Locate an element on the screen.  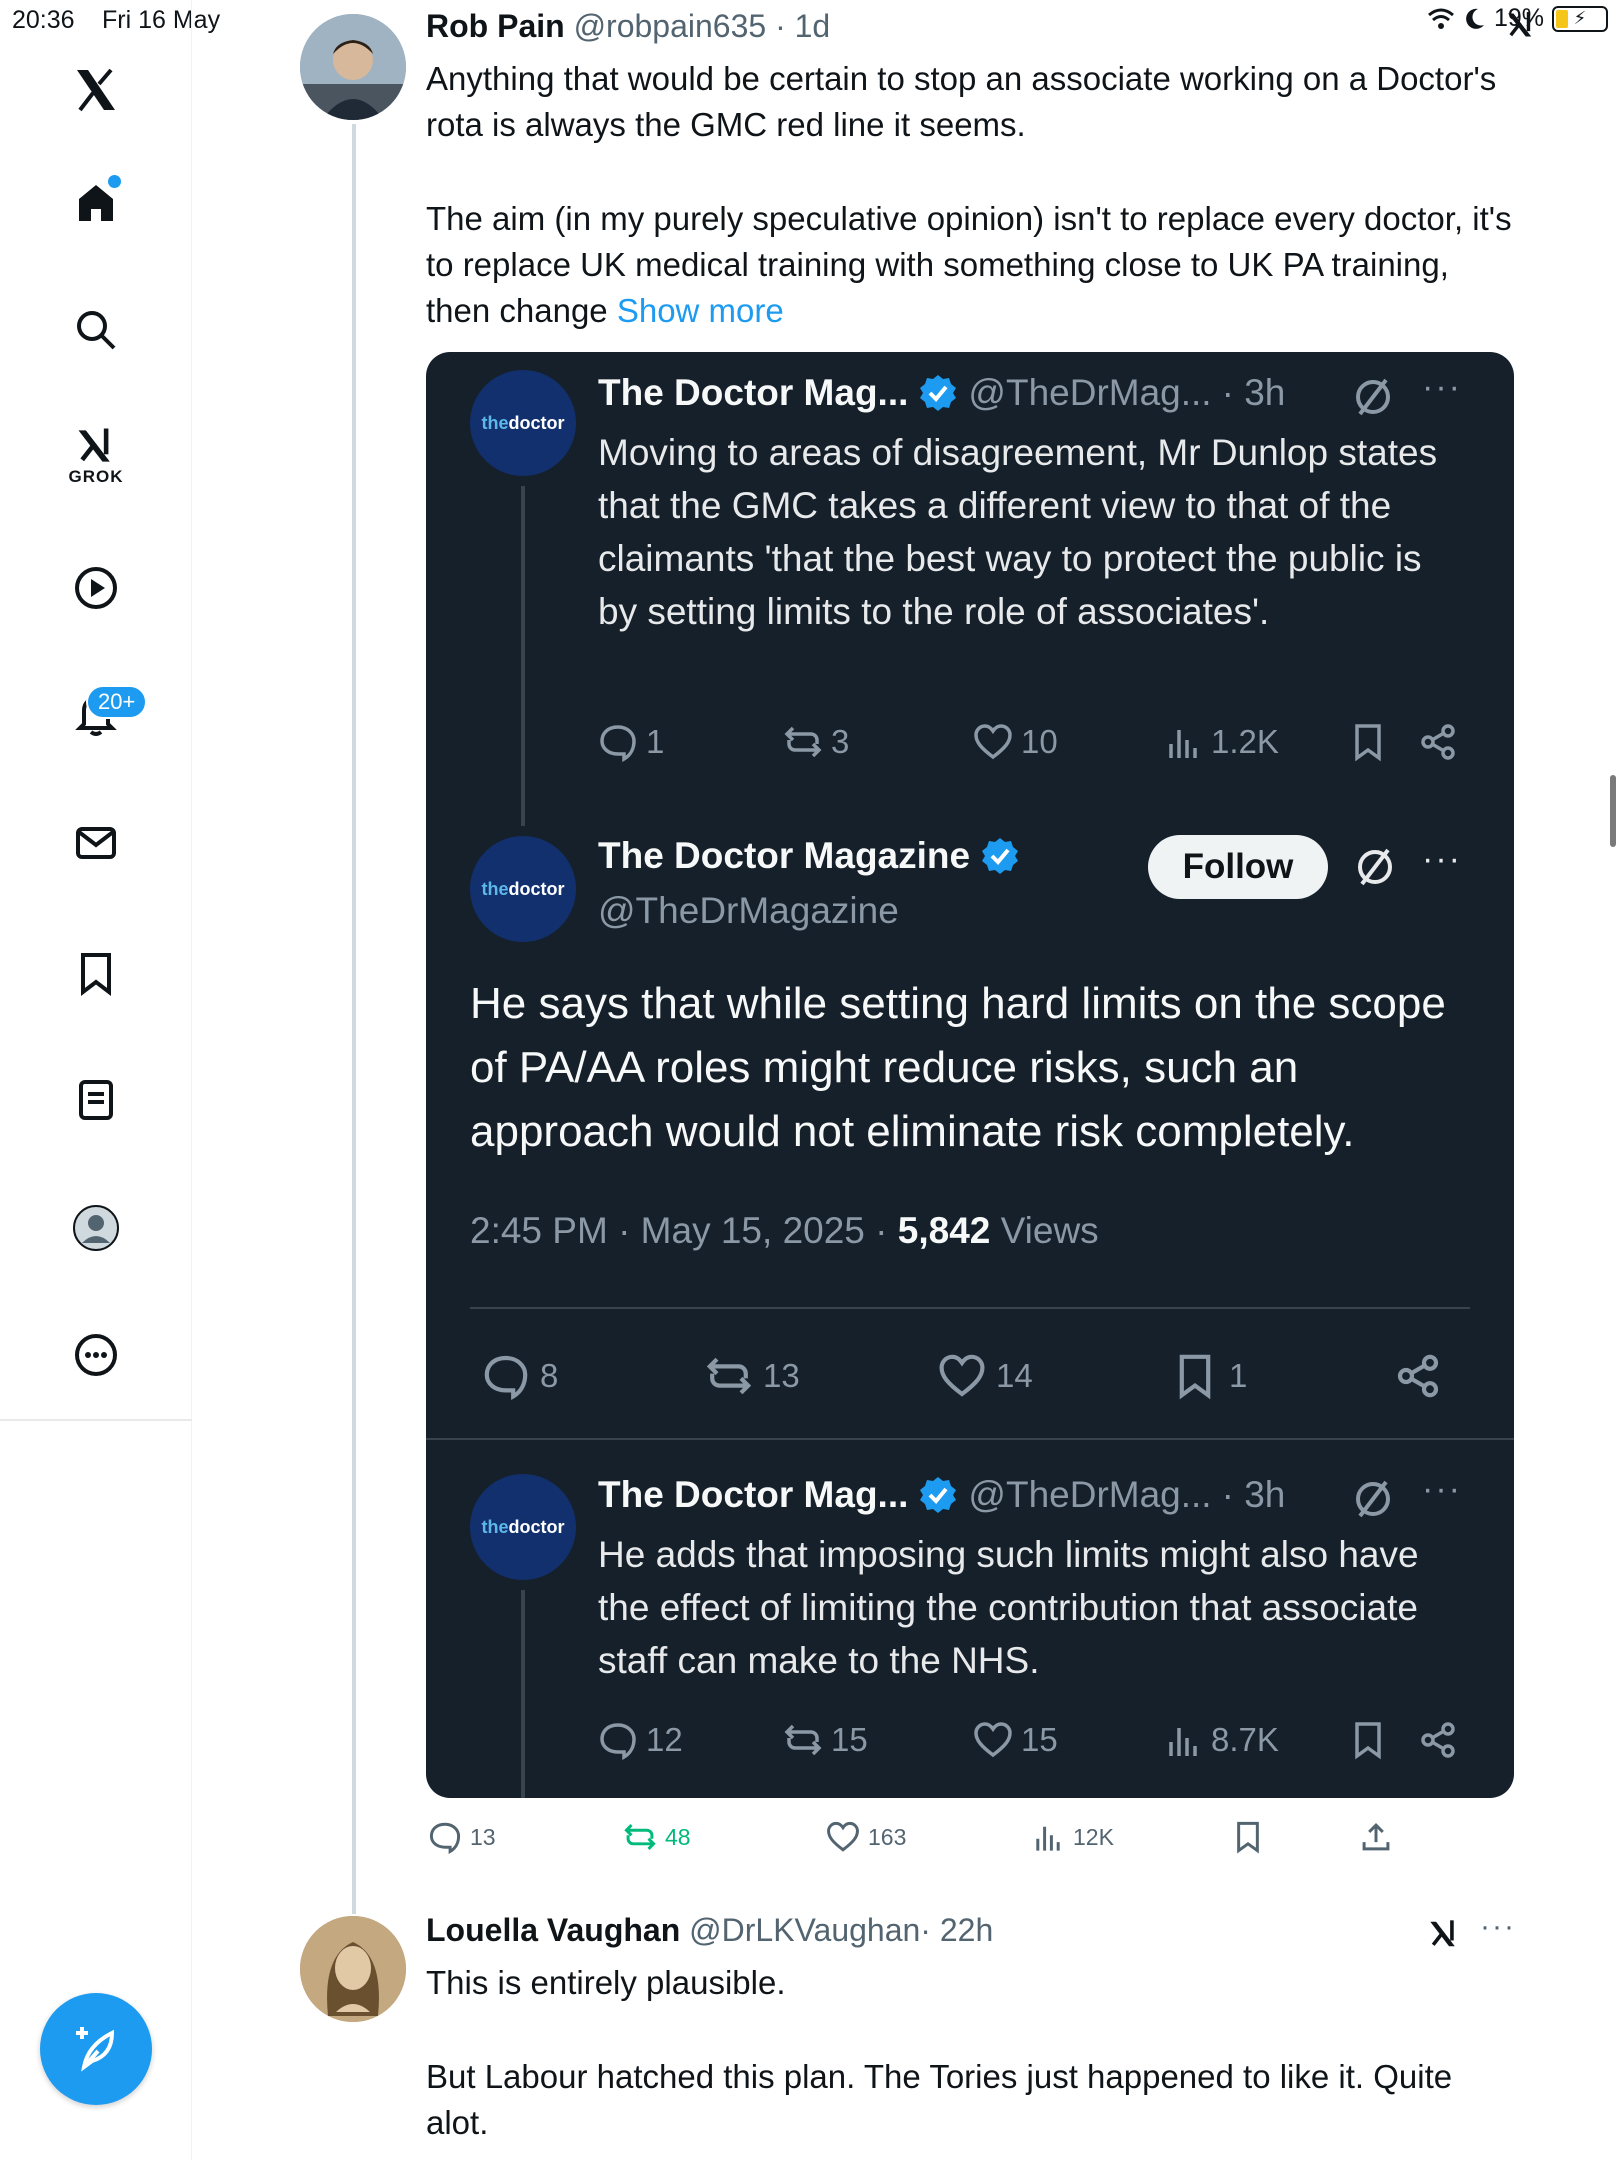
lists-icon is located at coordinates (96, 1100).